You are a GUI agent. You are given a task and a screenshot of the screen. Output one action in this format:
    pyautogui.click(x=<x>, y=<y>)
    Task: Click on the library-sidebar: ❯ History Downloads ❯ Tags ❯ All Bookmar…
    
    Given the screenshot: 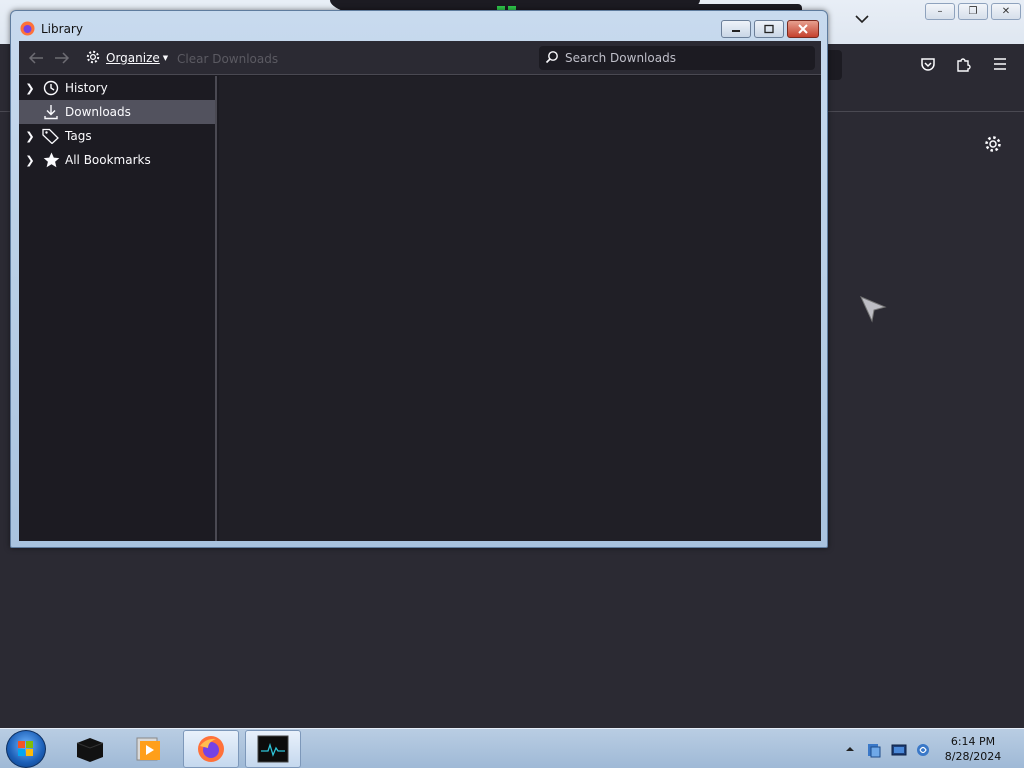 What is the action you would take?
    pyautogui.click(x=118, y=308)
    